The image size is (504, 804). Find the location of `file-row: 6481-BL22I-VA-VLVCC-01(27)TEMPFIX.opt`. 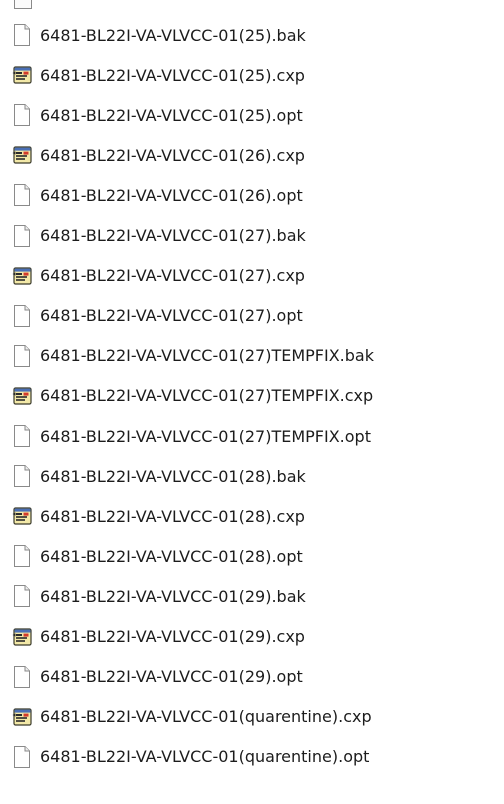

file-row: 6481-BL22I-VA-VLVCC-01(27)TEMPFIX.opt is located at coordinates (252, 436).